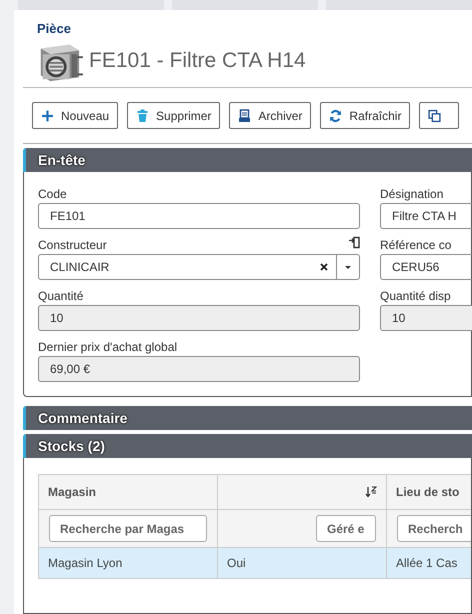 The image size is (472, 614). What do you see at coordinates (173, 115) in the screenshot?
I see `toolbar-button: Supprimer` at bounding box center [173, 115].